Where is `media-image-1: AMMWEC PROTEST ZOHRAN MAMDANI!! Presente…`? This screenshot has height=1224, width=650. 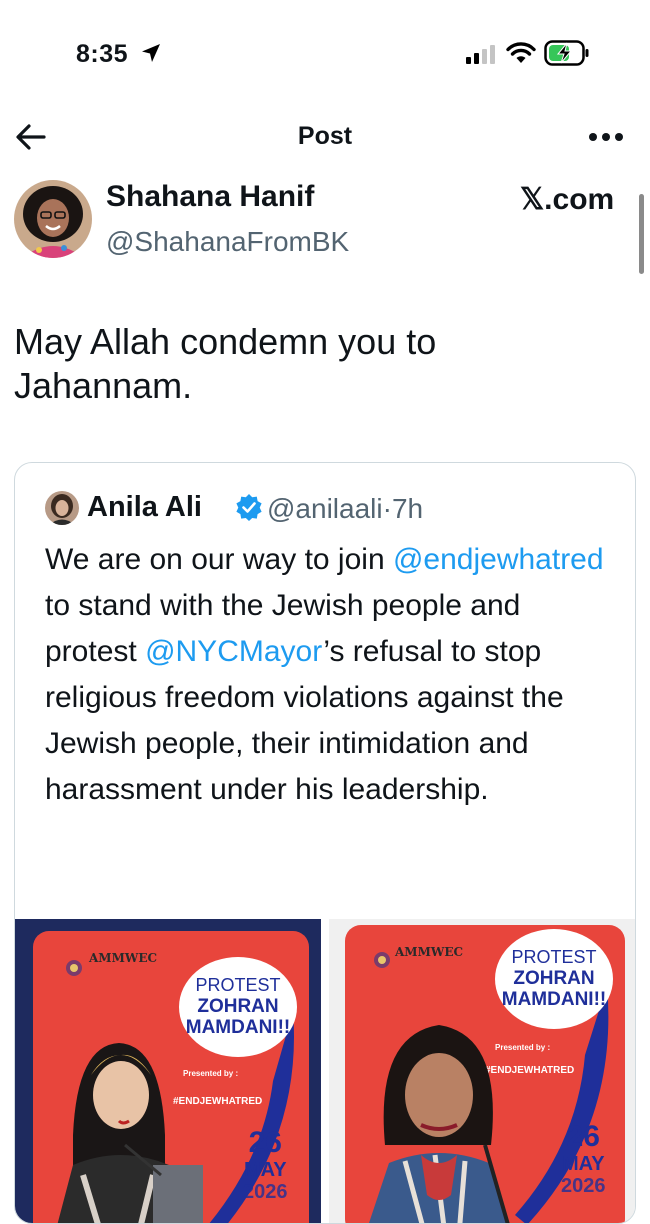
media-image-1: AMMWEC PROTEST ZOHRAN MAMDANI!! Presente… is located at coordinates (168, 1071).